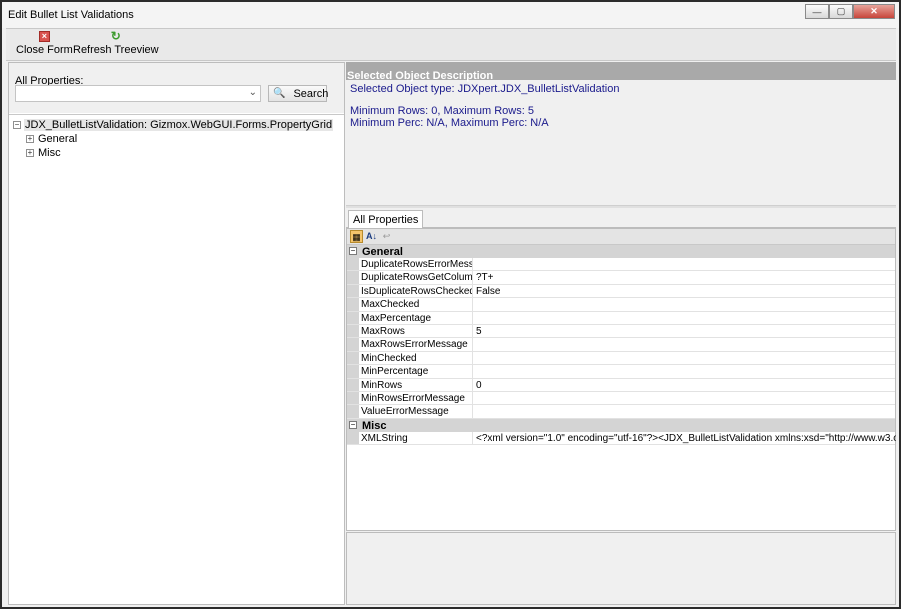 This screenshot has height=609, width=901. I want to click on property-help-pane, so click(621, 568).